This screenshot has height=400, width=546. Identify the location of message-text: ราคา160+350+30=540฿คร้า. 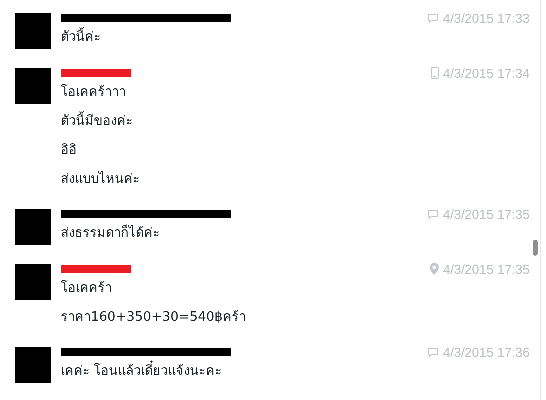
(154, 318).